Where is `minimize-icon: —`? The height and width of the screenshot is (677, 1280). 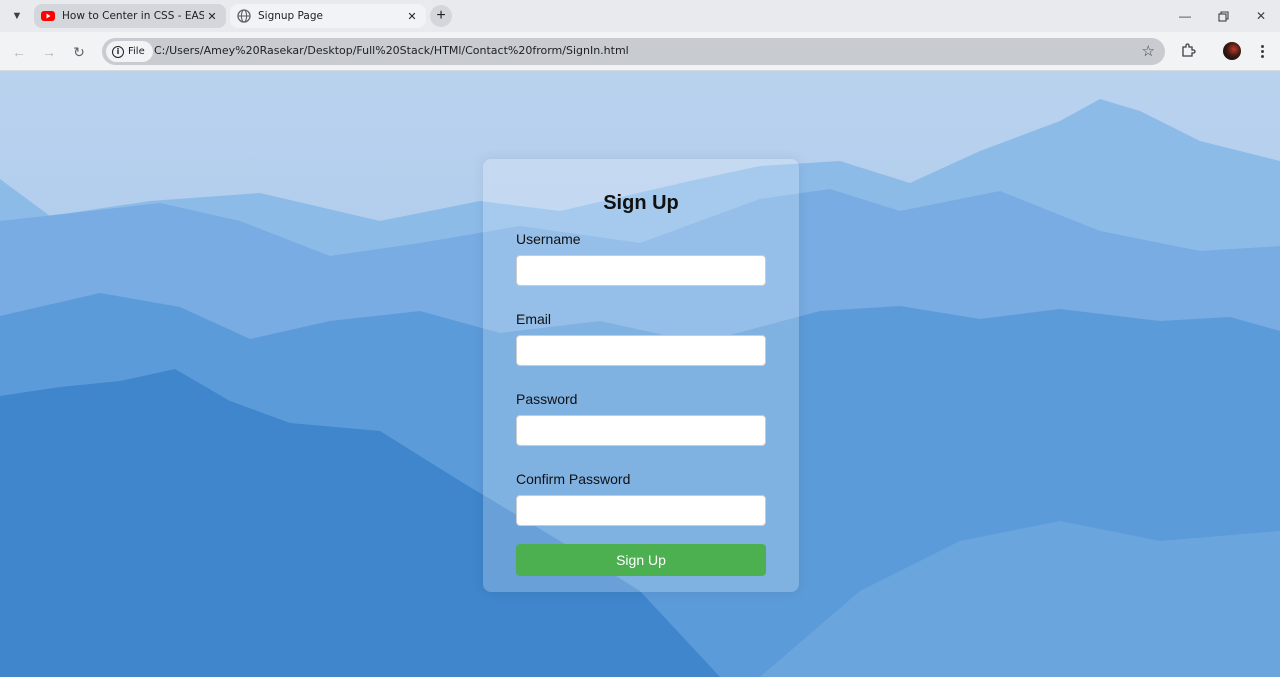
minimize-icon: — is located at coordinates (1185, 16).